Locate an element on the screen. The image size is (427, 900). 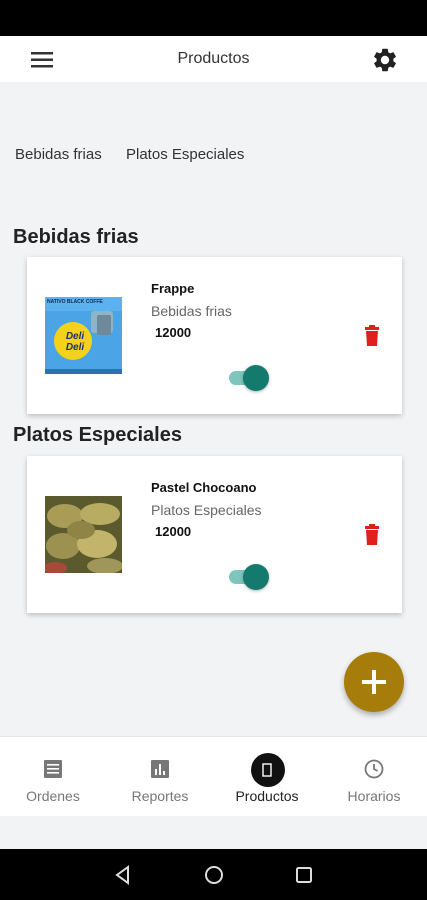
bottom-spacer is located at coordinates (213, 832).